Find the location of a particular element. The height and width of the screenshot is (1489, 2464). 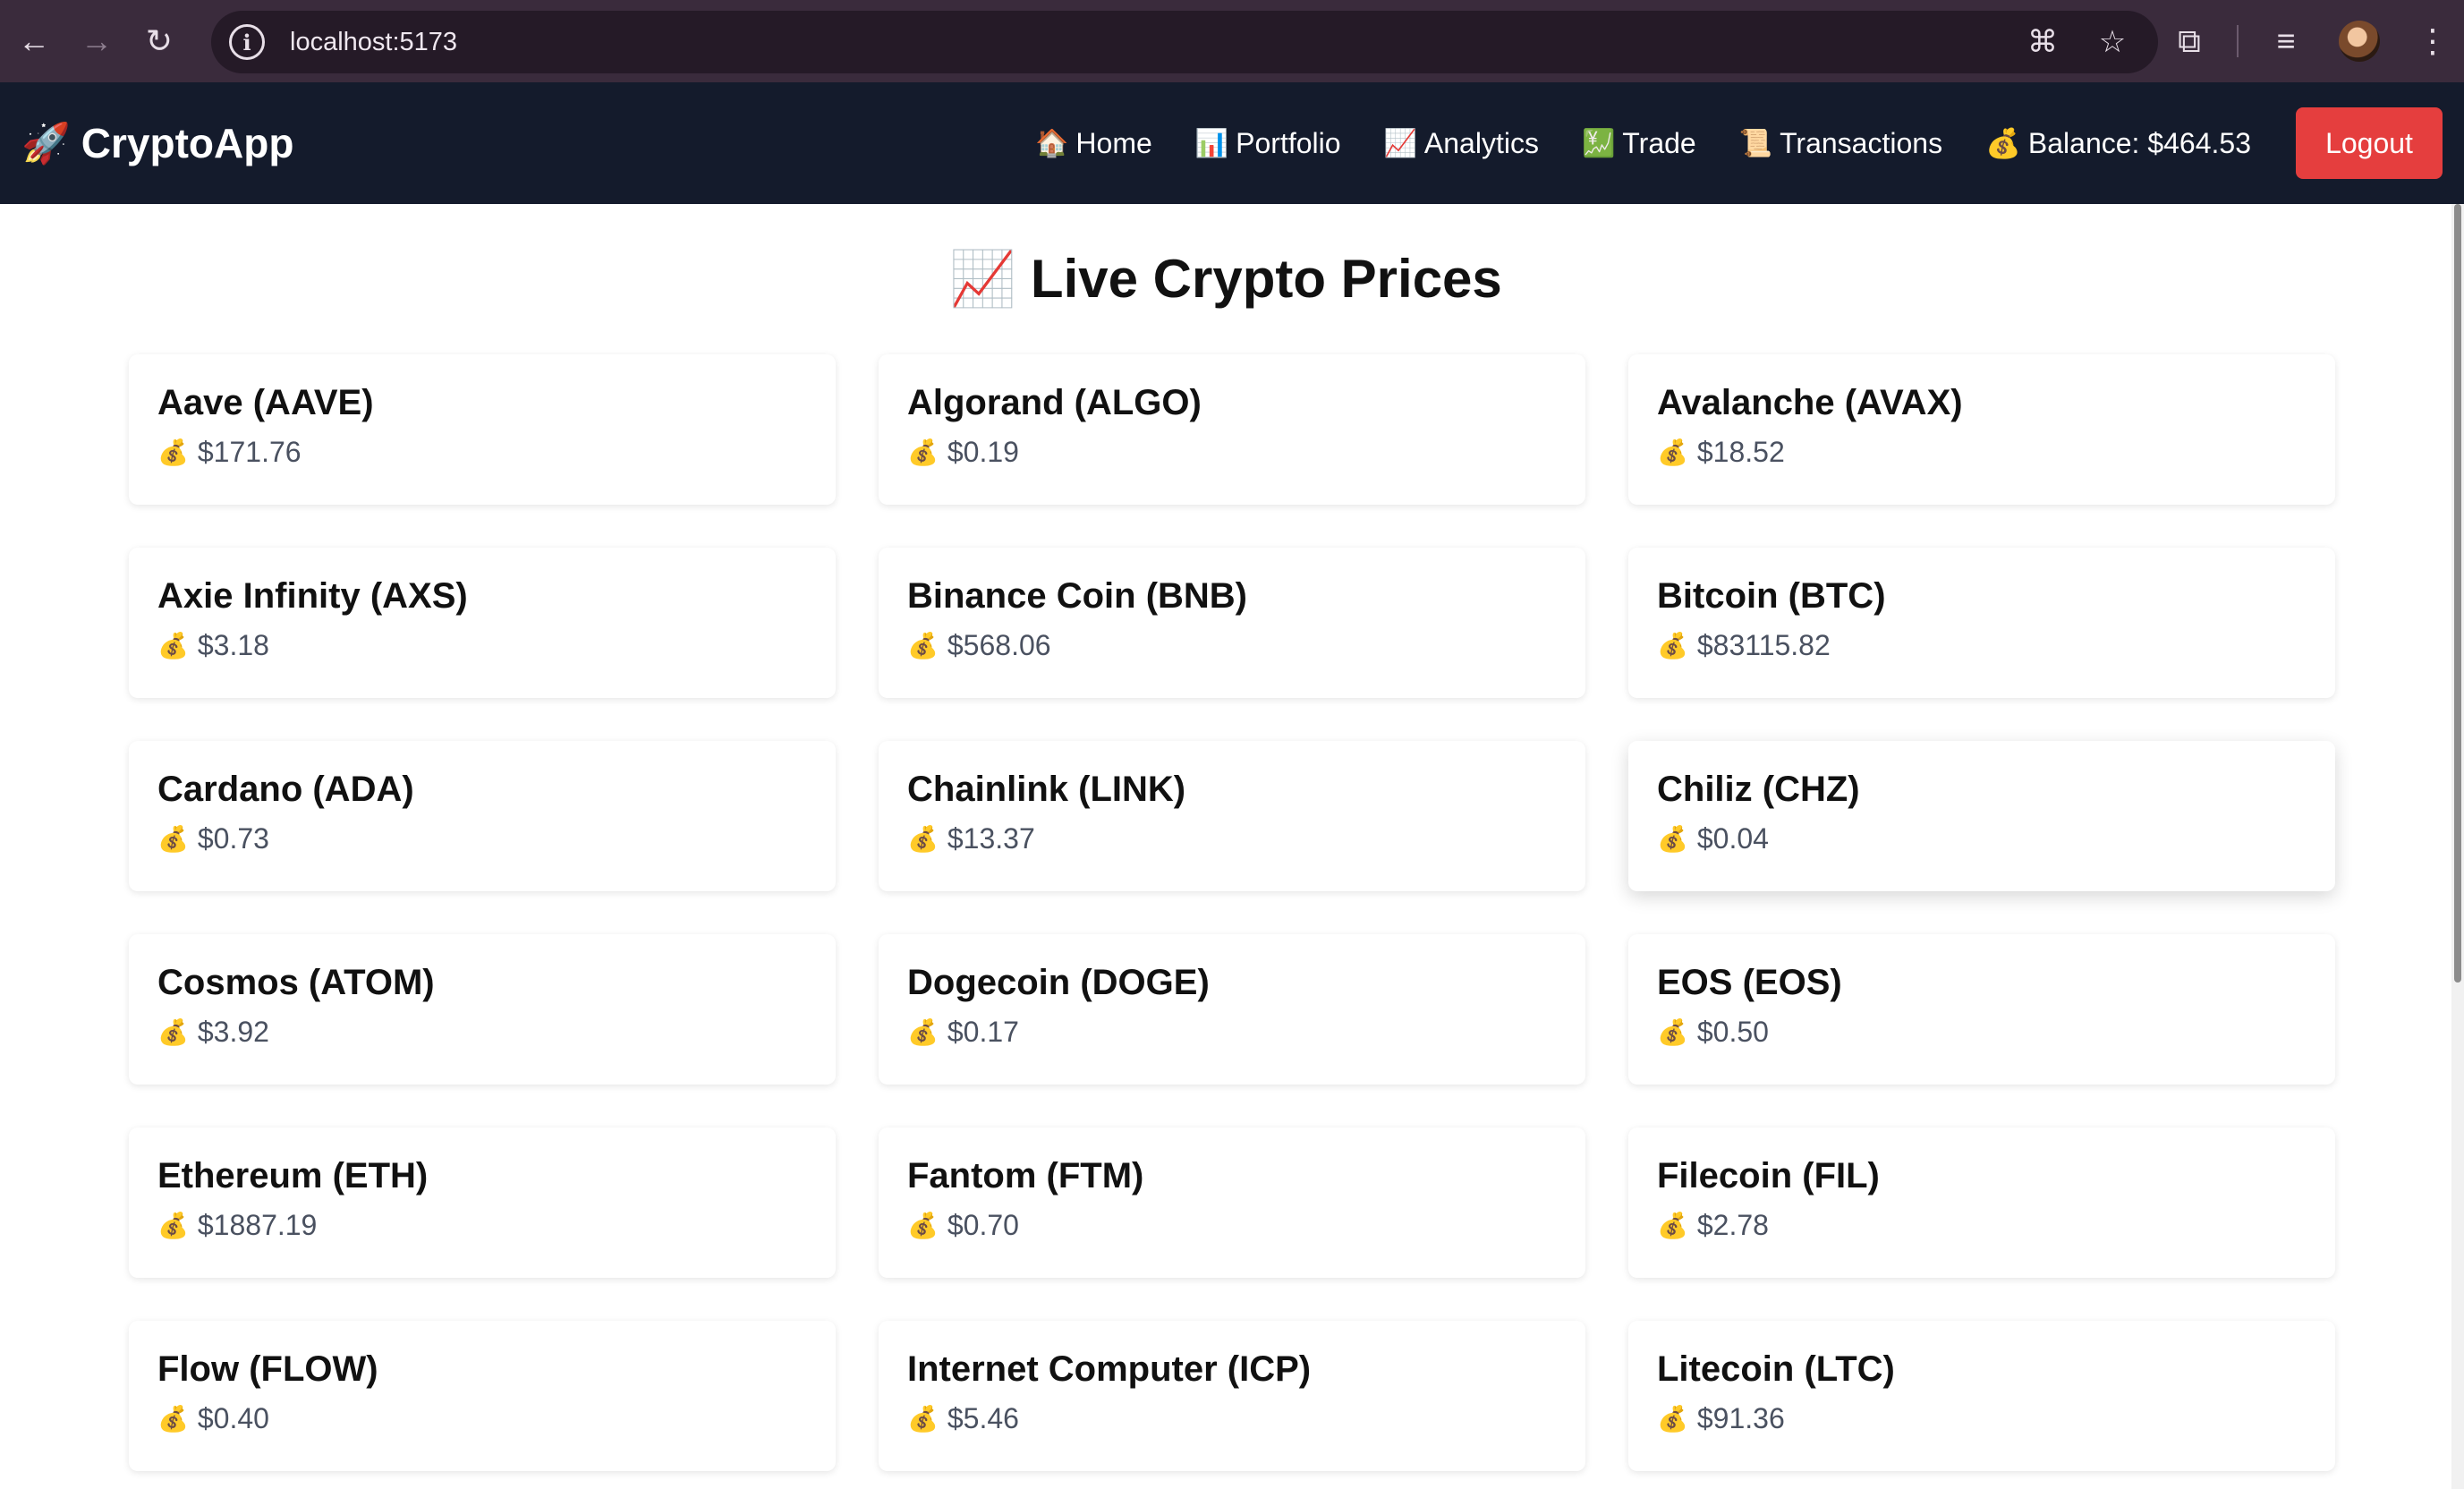

coin-price: $568.06 is located at coordinates (999, 645).